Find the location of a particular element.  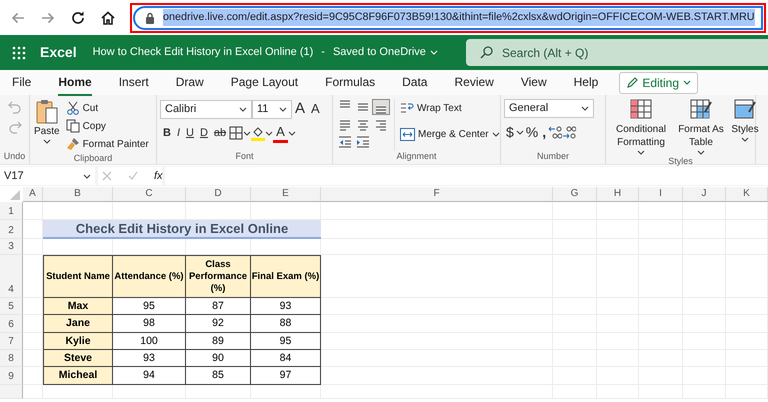

reload-icon is located at coordinates (78, 18).